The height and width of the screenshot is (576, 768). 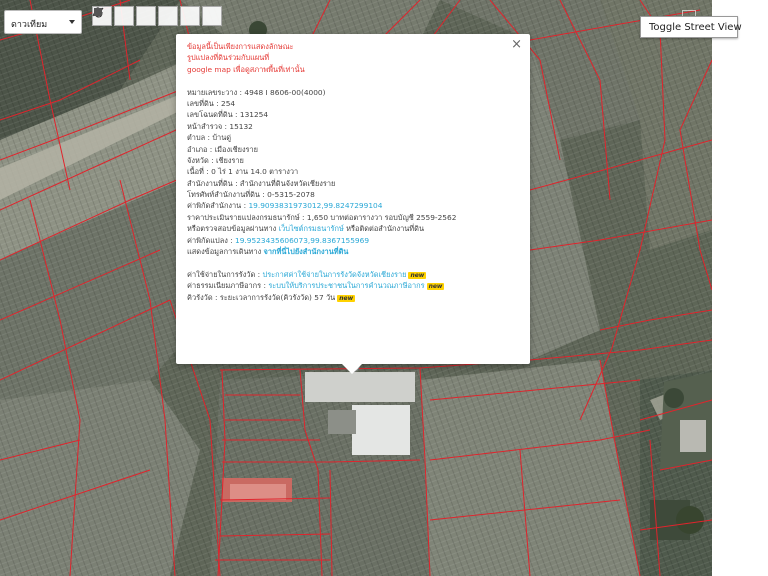 What do you see at coordinates (691, 27) in the screenshot?
I see `toggle-street-view-button: Toggle Street View` at bounding box center [691, 27].